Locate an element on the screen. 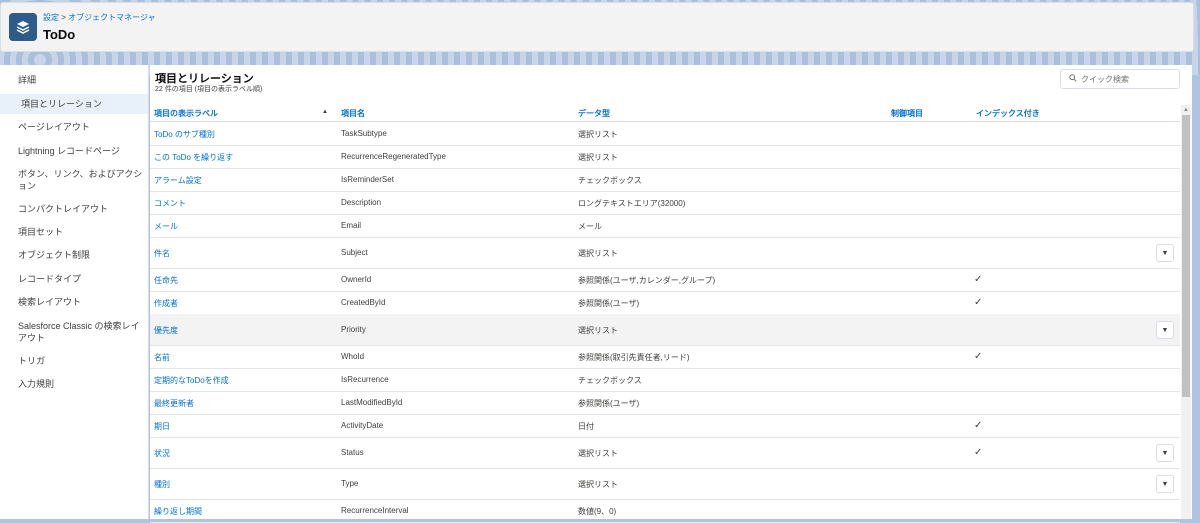  field-api-name: TaskSubtype is located at coordinates (364, 133).